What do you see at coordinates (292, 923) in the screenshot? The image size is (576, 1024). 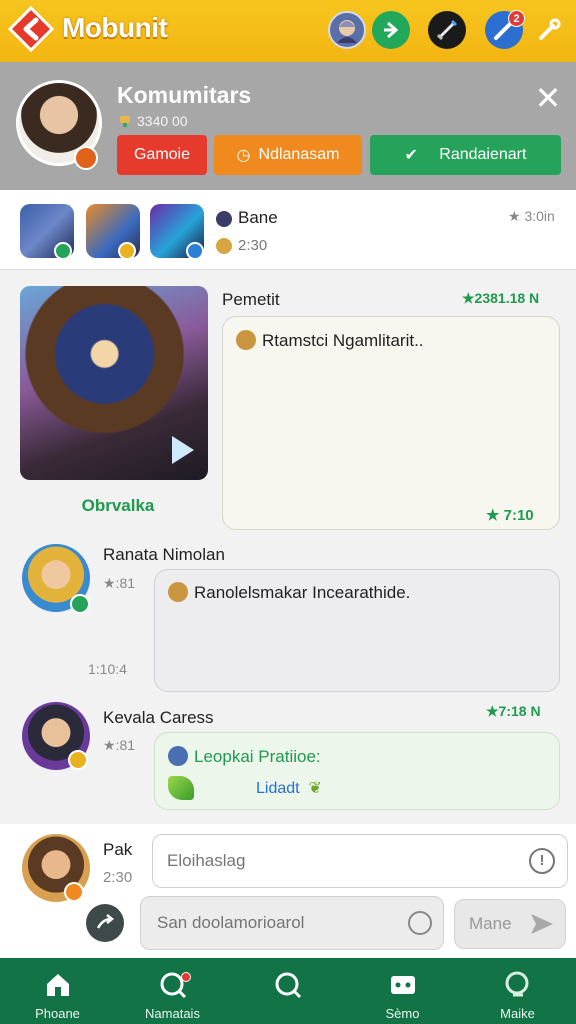 I see `message-input` at bounding box center [292, 923].